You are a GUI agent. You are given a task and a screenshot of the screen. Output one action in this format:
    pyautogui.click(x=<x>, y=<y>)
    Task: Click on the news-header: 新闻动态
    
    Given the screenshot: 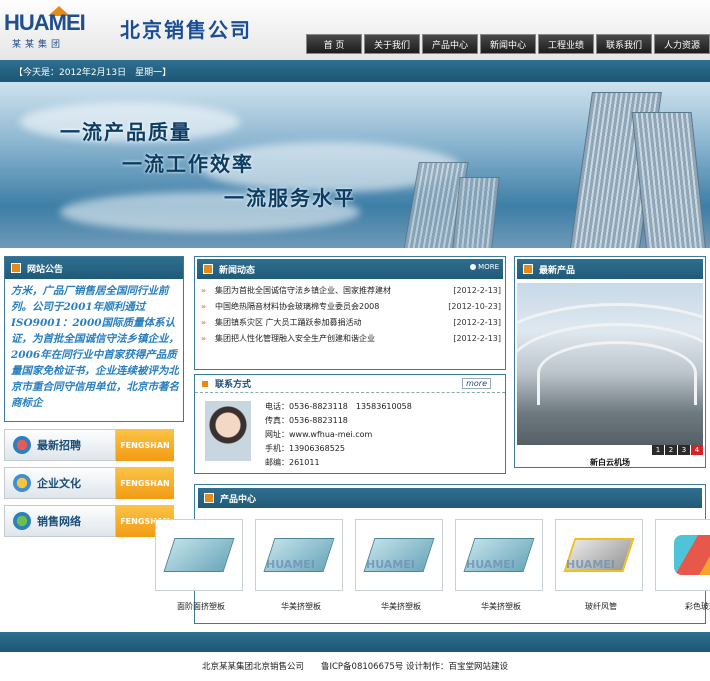 What is the action you would take?
    pyautogui.click(x=350, y=269)
    